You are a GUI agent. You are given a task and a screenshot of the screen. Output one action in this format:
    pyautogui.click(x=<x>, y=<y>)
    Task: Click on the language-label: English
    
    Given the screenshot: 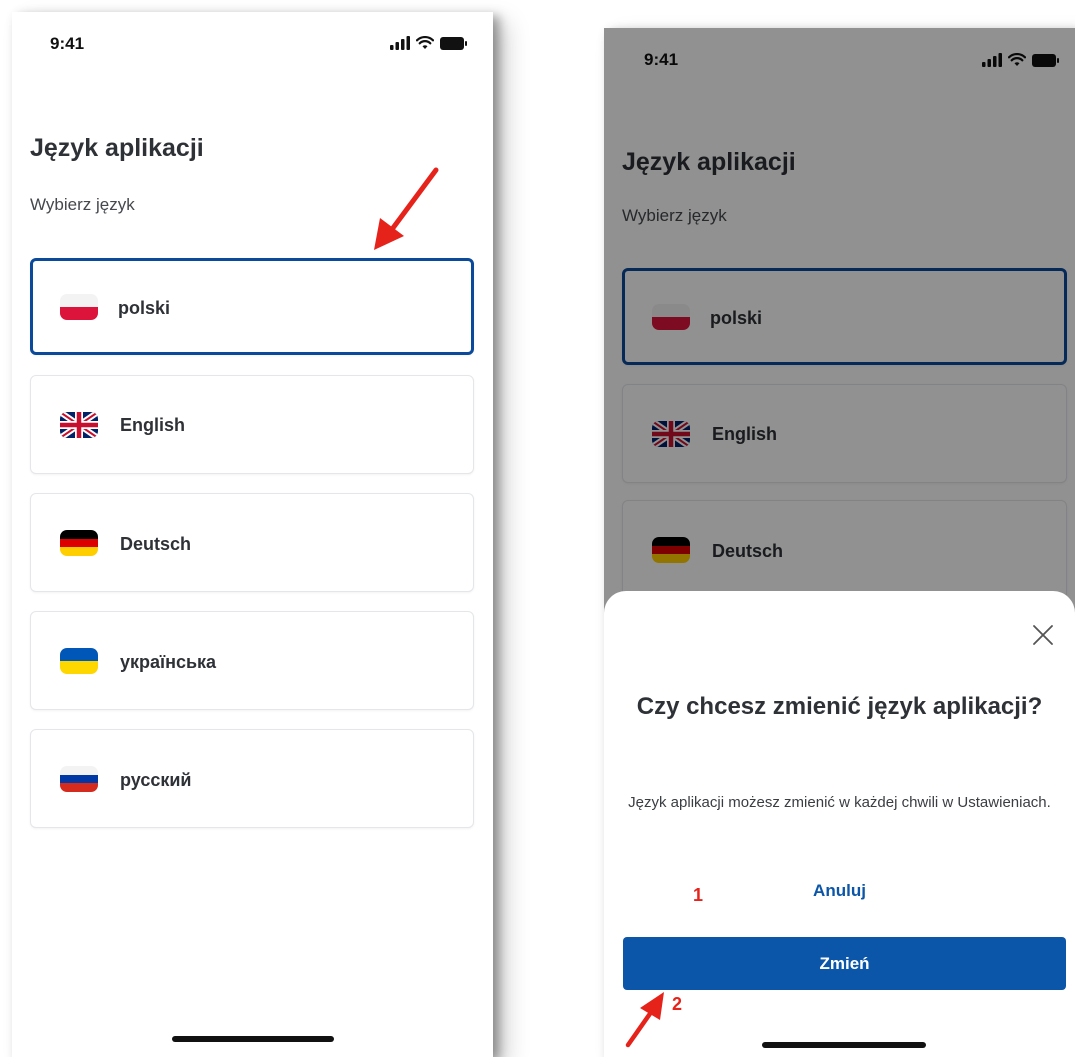 What is the action you would take?
    pyautogui.click(x=153, y=425)
    